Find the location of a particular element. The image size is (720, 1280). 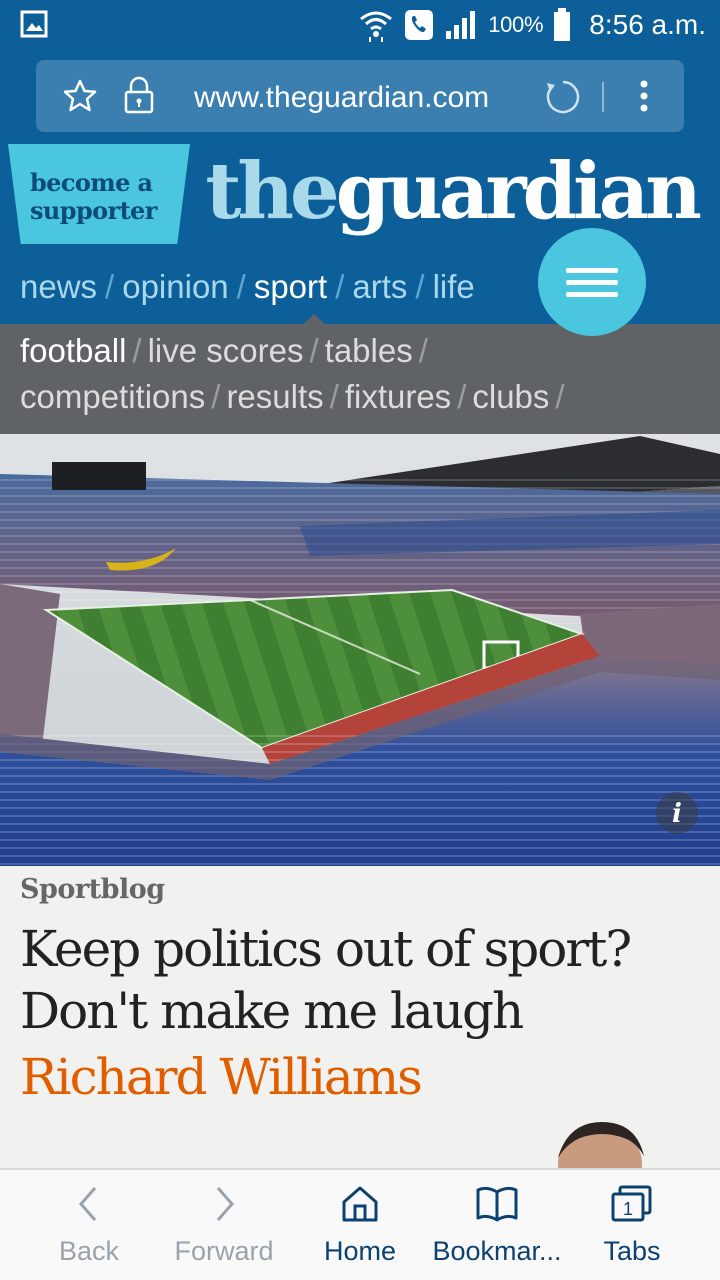

logo-the: the is located at coordinates (272, 191).